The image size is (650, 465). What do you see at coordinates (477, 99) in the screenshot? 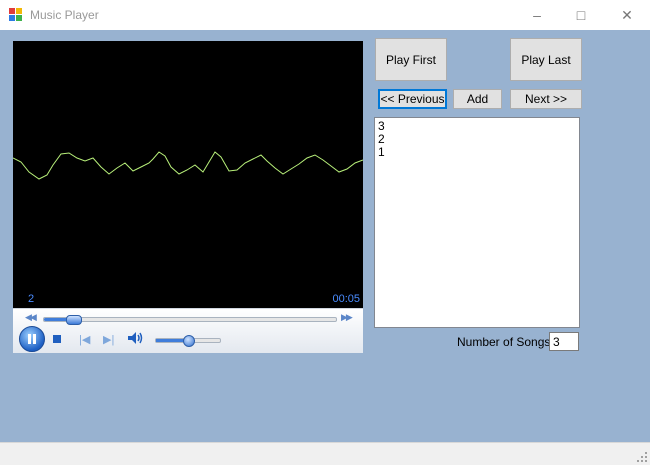
I see `add-button: Add` at bounding box center [477, 99].